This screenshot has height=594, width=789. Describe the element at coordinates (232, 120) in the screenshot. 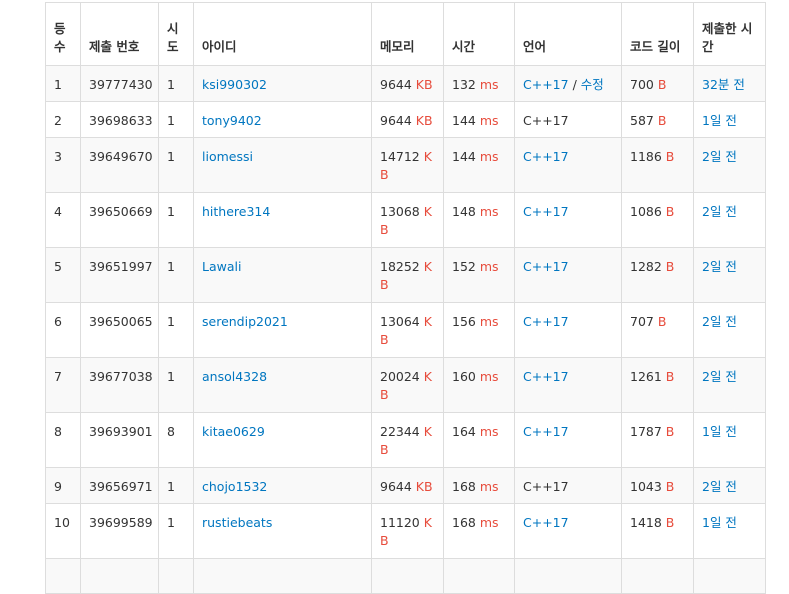

I see `user-link: tony9402` at that location.